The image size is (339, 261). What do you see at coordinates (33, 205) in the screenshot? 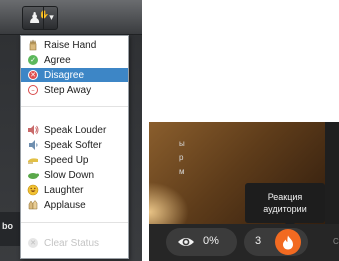
I see `applause-icon` at bounding box center [33, 205].